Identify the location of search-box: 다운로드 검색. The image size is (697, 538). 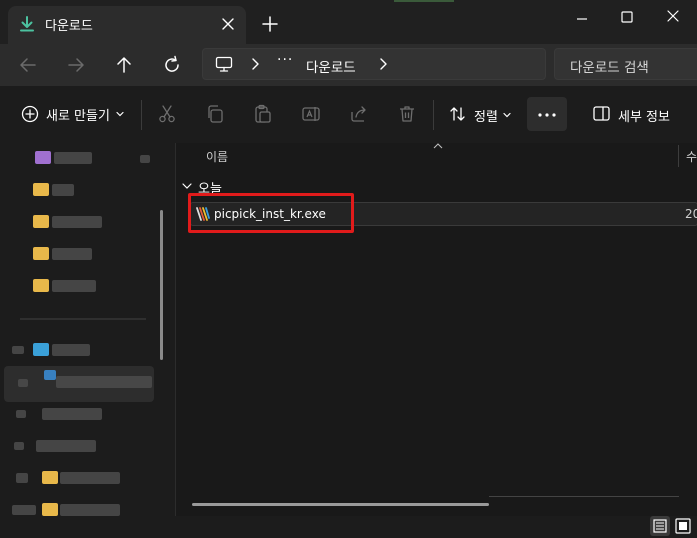
(625, 64).